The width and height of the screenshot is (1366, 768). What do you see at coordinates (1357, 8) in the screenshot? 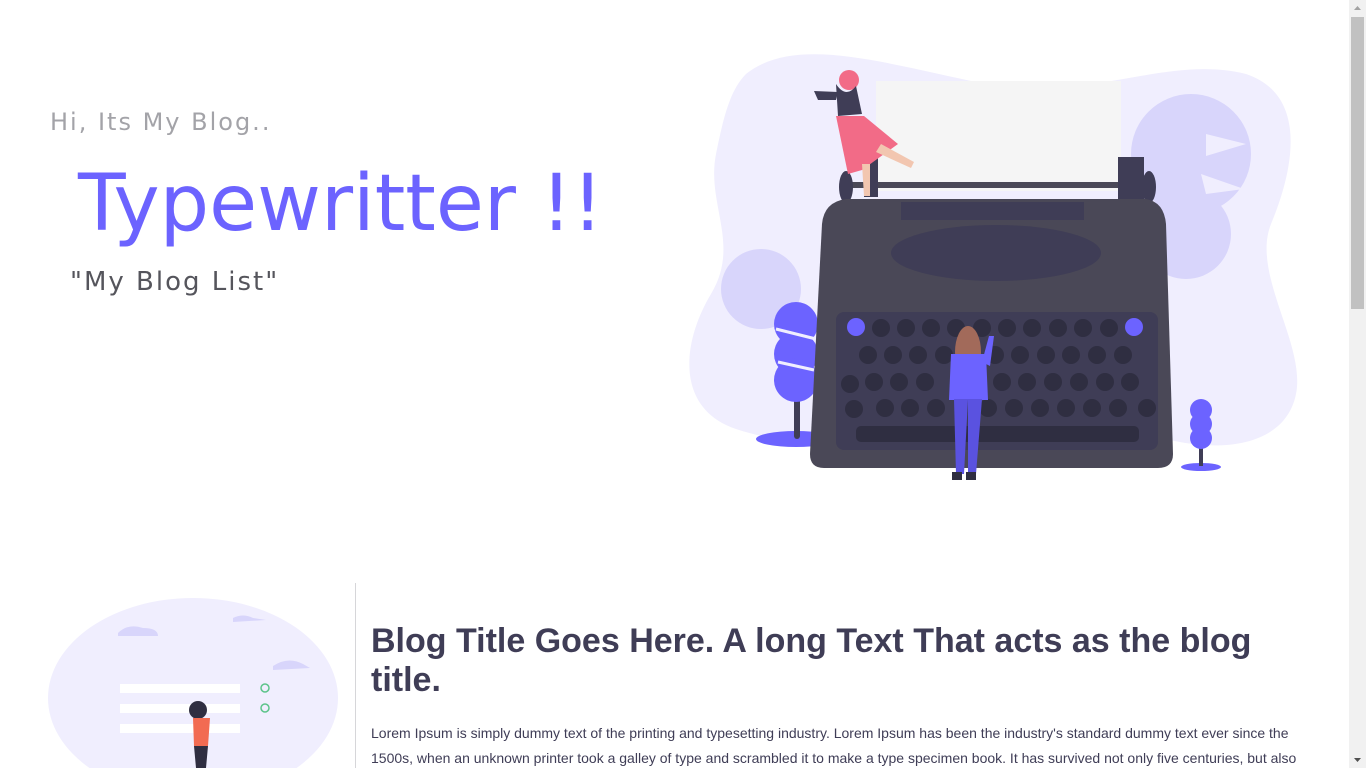
I see `scroll-up-arrow-icon` at bounding box center [1357, 8].